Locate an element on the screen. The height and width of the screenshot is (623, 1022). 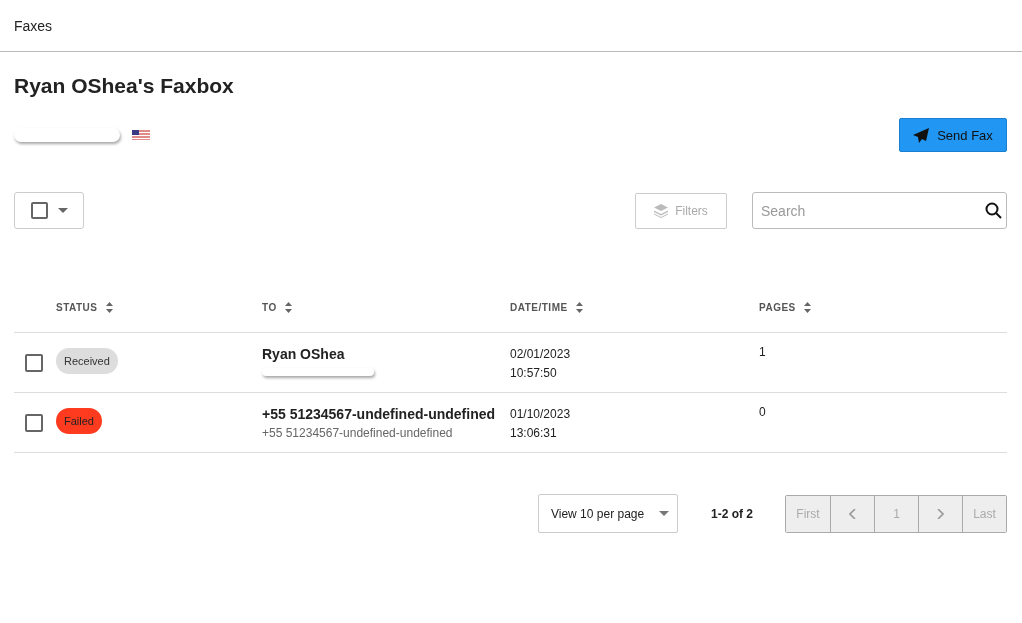
column-header: PAGES is located at coordinates (777, 307).